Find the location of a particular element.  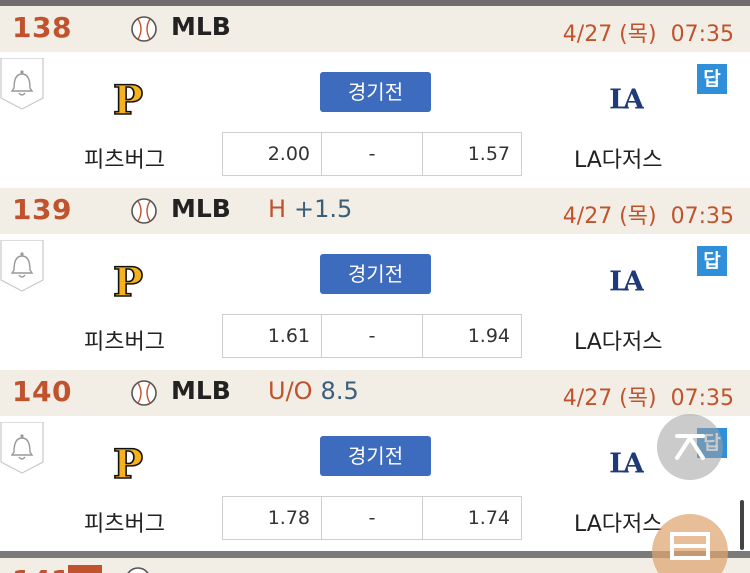

scrollbar is located at coordinates (742, 525).